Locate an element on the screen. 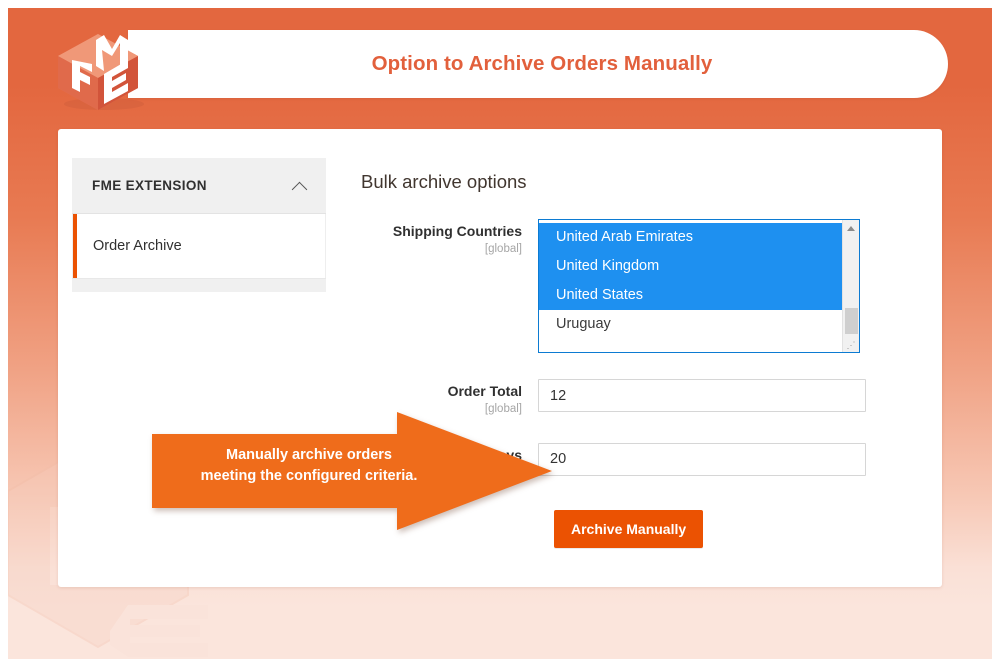  field-number-of-days: Number of Days [global] is located at coordinates (638, 461).